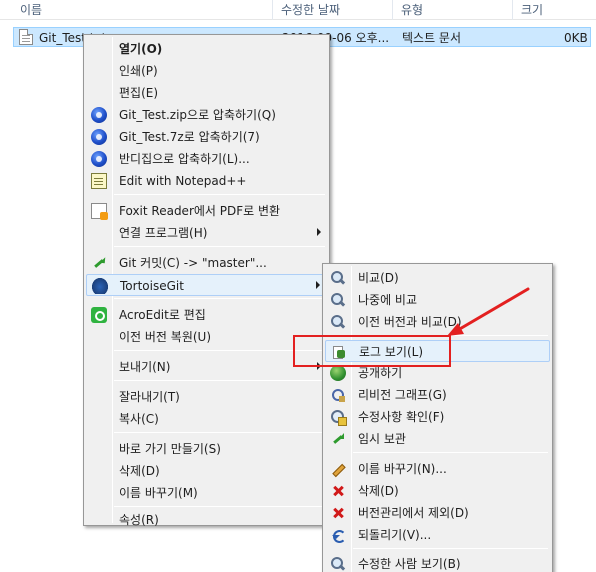 Image resolution: width=596 pixels, height=572 pixels. I want to click on menu-item-label: Edit with Notepad++, so click(183, 181).